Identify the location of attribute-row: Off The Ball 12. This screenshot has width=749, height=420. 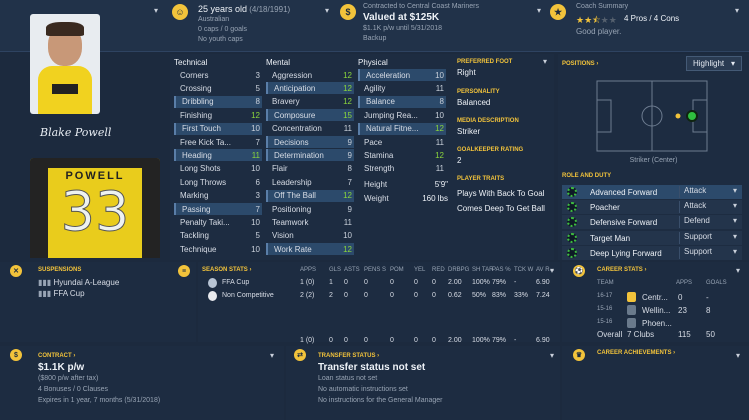
(310, 195).